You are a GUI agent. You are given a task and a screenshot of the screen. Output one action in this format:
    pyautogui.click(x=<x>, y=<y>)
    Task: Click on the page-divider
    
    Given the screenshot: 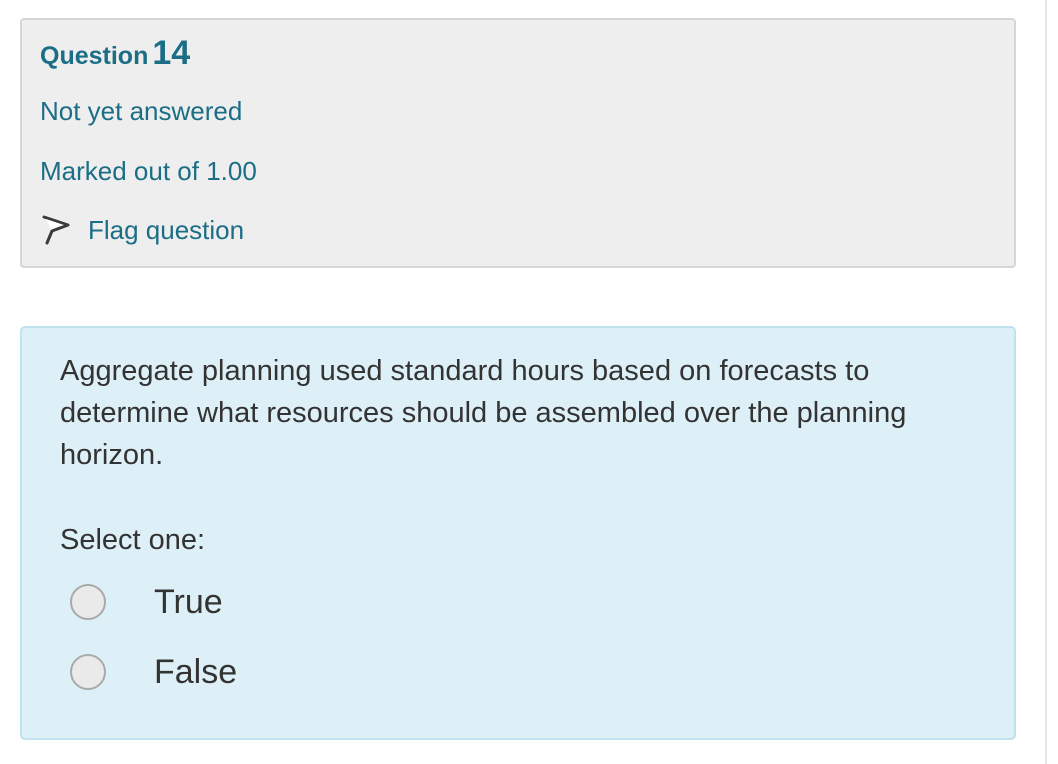 What is the action you would take?
    pyautogui.click(x=1046, y=382)
    